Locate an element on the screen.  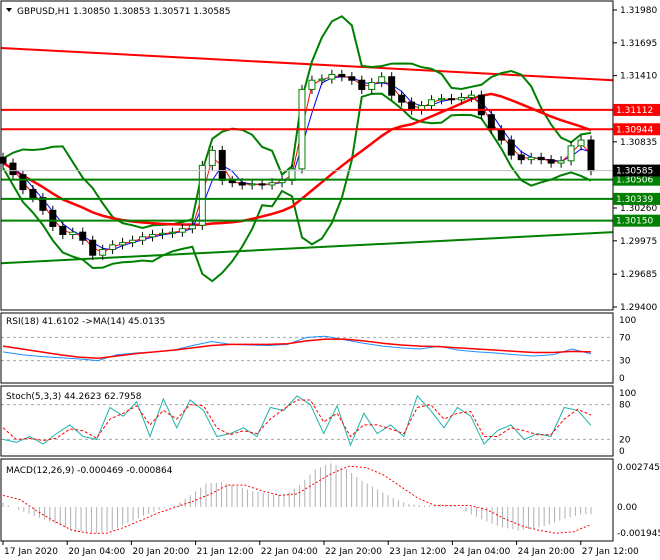
stoch-main-line is located at coordinates (297, 420).